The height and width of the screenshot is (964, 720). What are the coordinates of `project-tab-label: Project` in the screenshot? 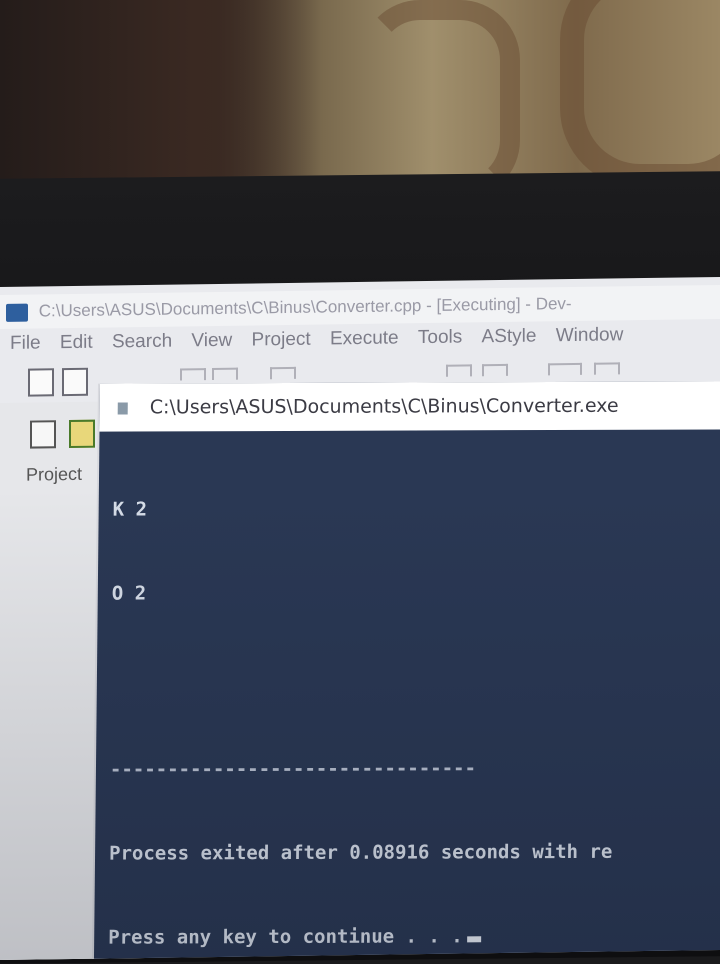 It's located at (54, 475).